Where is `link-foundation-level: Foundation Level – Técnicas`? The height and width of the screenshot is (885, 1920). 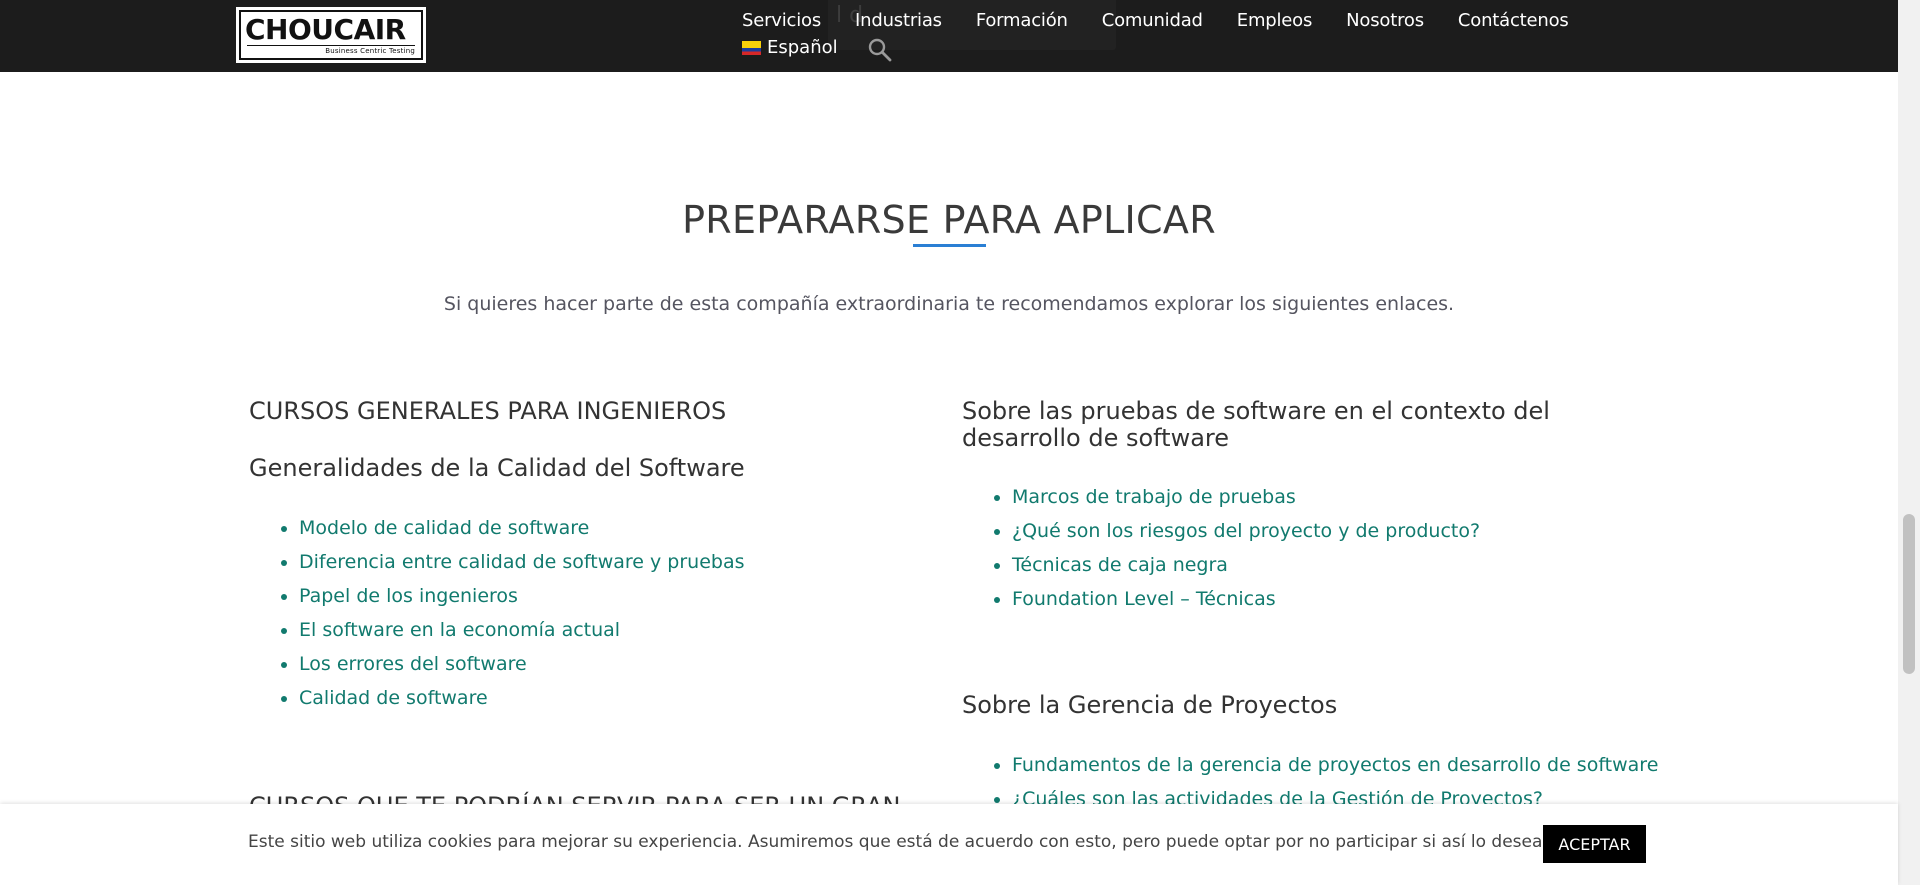 link-foundation-level: Foundation Level – Técnicas is located at coordinates (1144, 599).